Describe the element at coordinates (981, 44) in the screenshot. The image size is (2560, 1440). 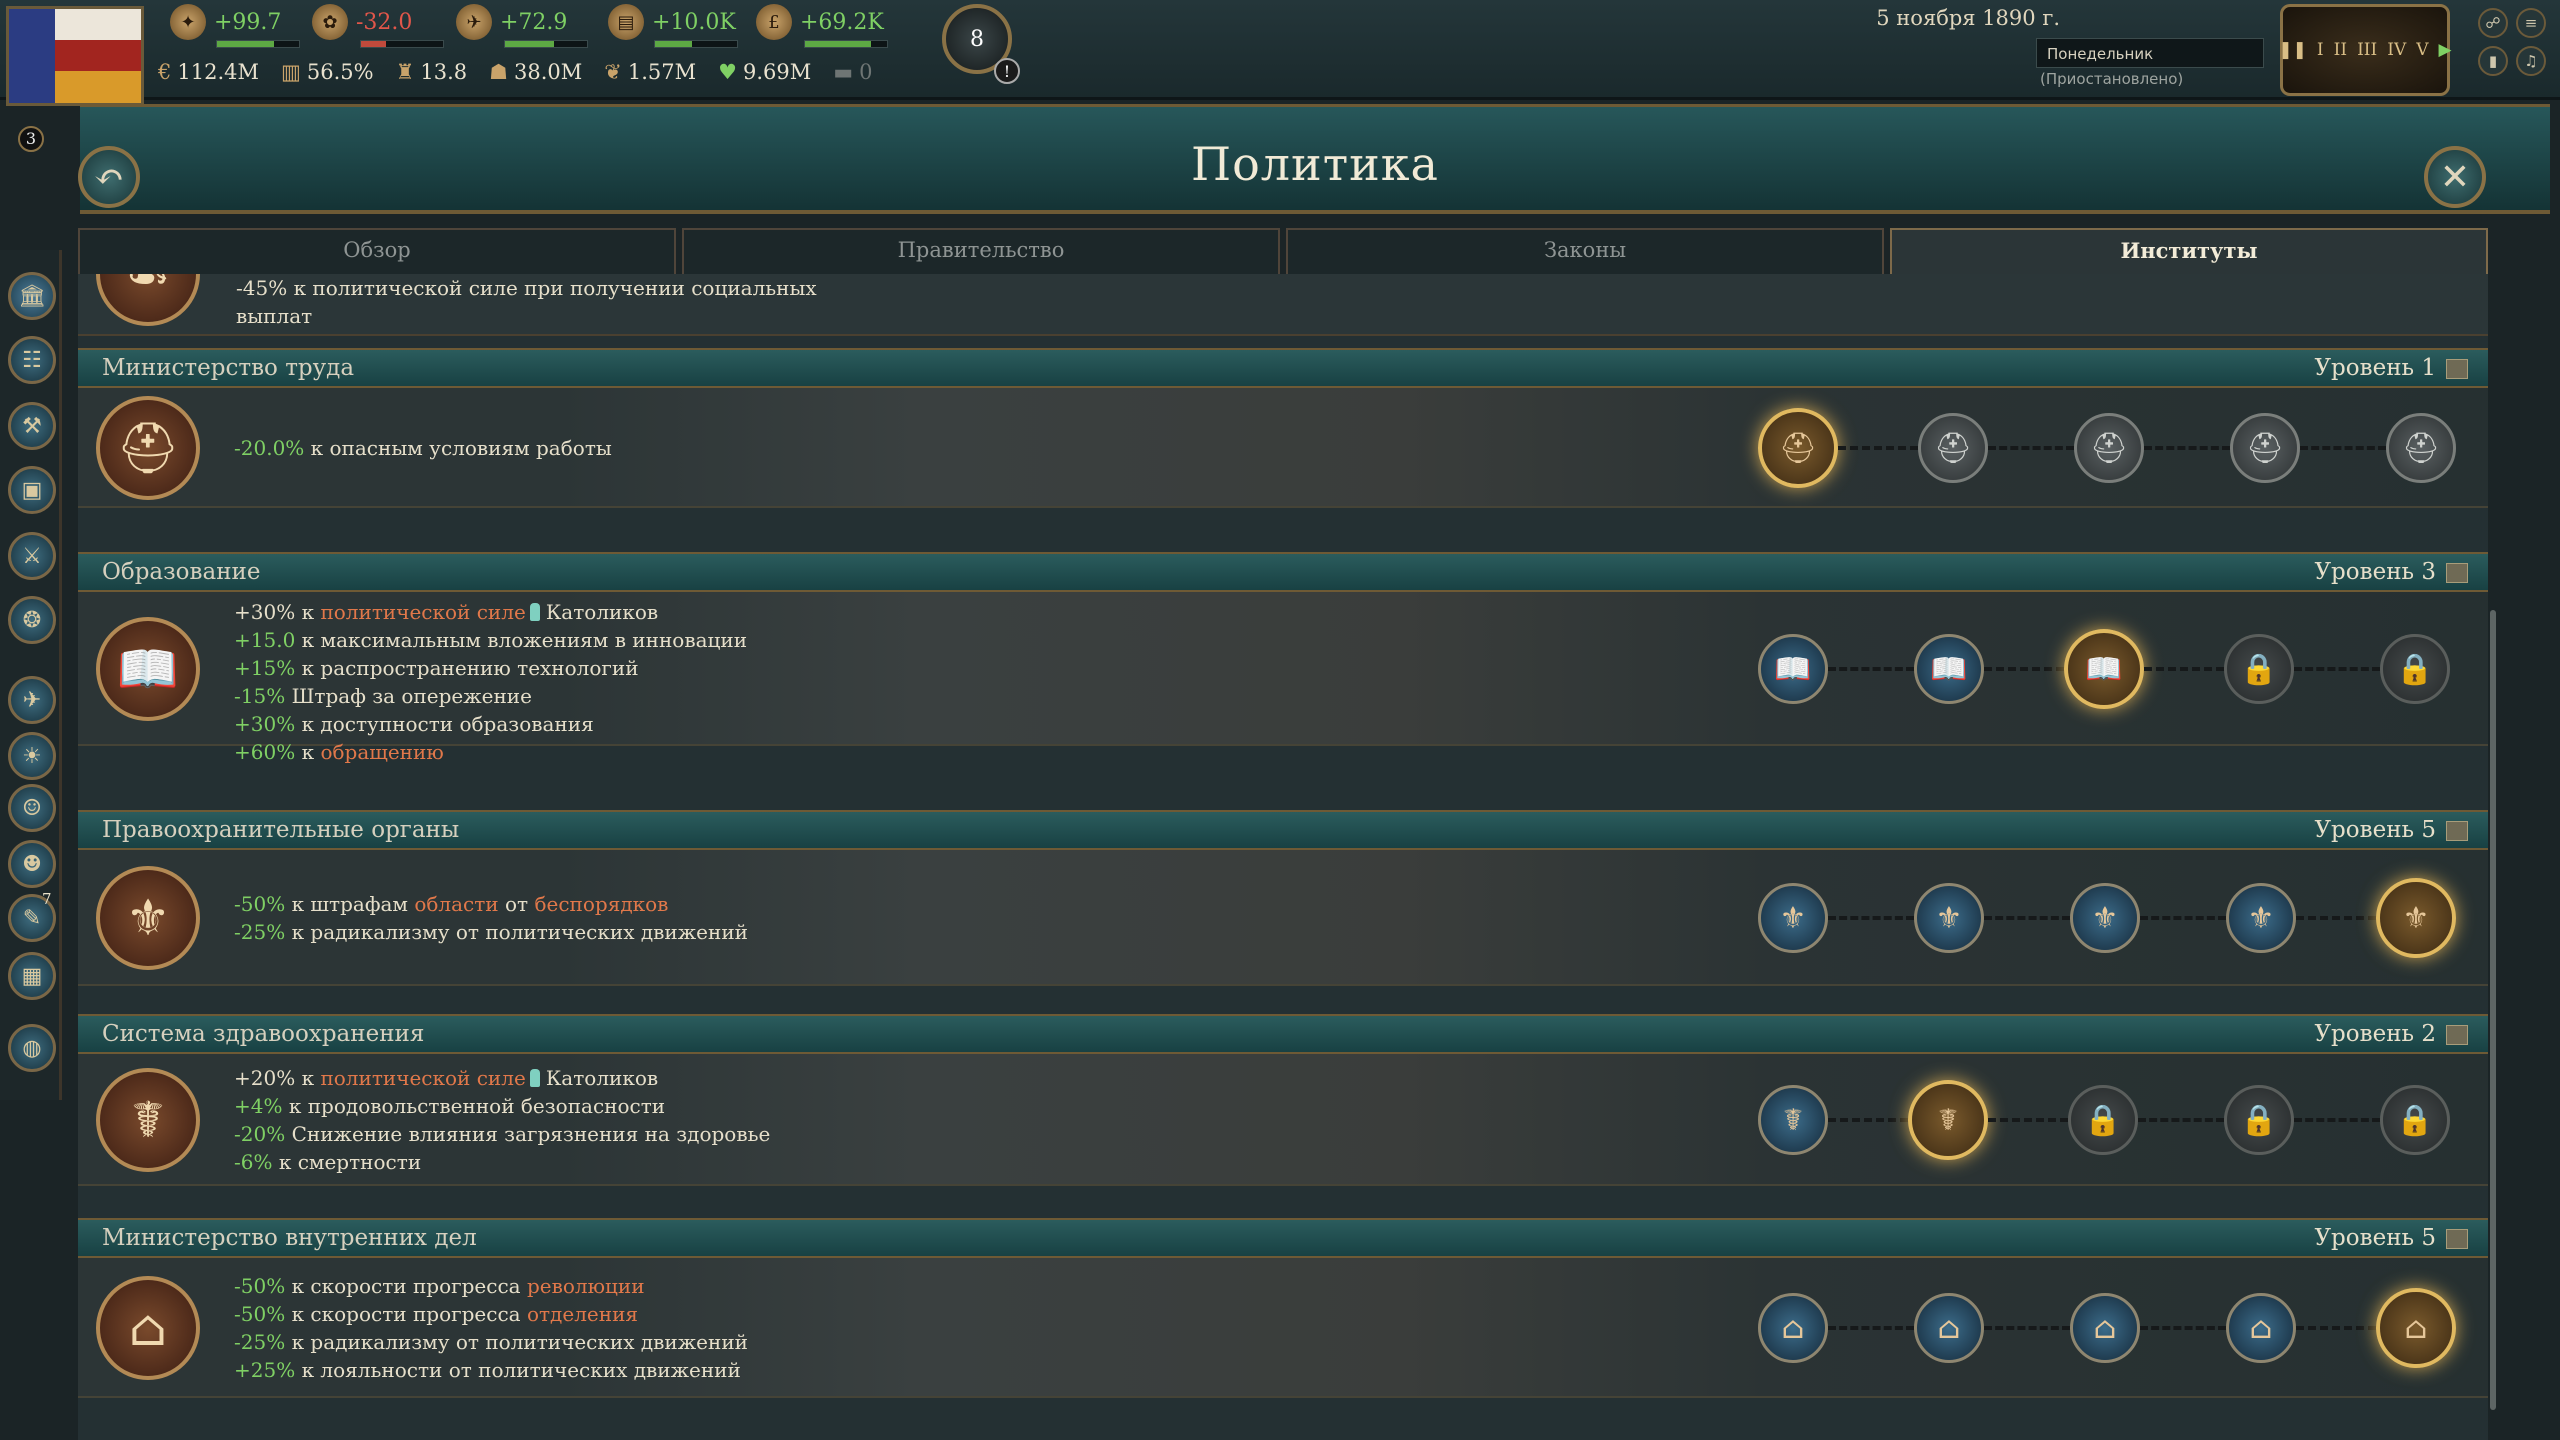
I see `notifications-button: 8 !` at that location.